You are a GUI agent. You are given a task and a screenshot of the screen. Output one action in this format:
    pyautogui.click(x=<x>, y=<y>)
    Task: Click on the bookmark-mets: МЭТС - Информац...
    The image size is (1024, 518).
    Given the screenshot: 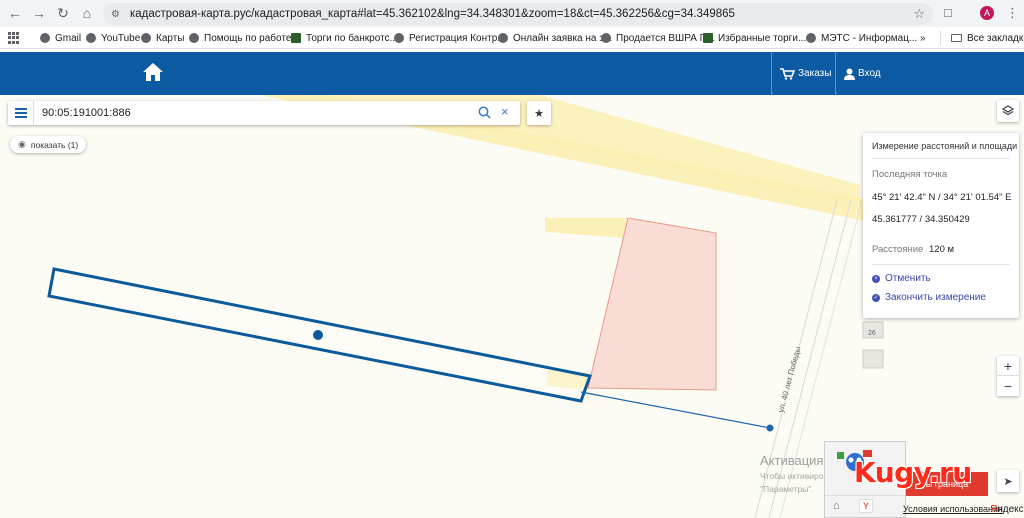 What is the action you would take?
    pyautogui.click(x=861, y=38)
    